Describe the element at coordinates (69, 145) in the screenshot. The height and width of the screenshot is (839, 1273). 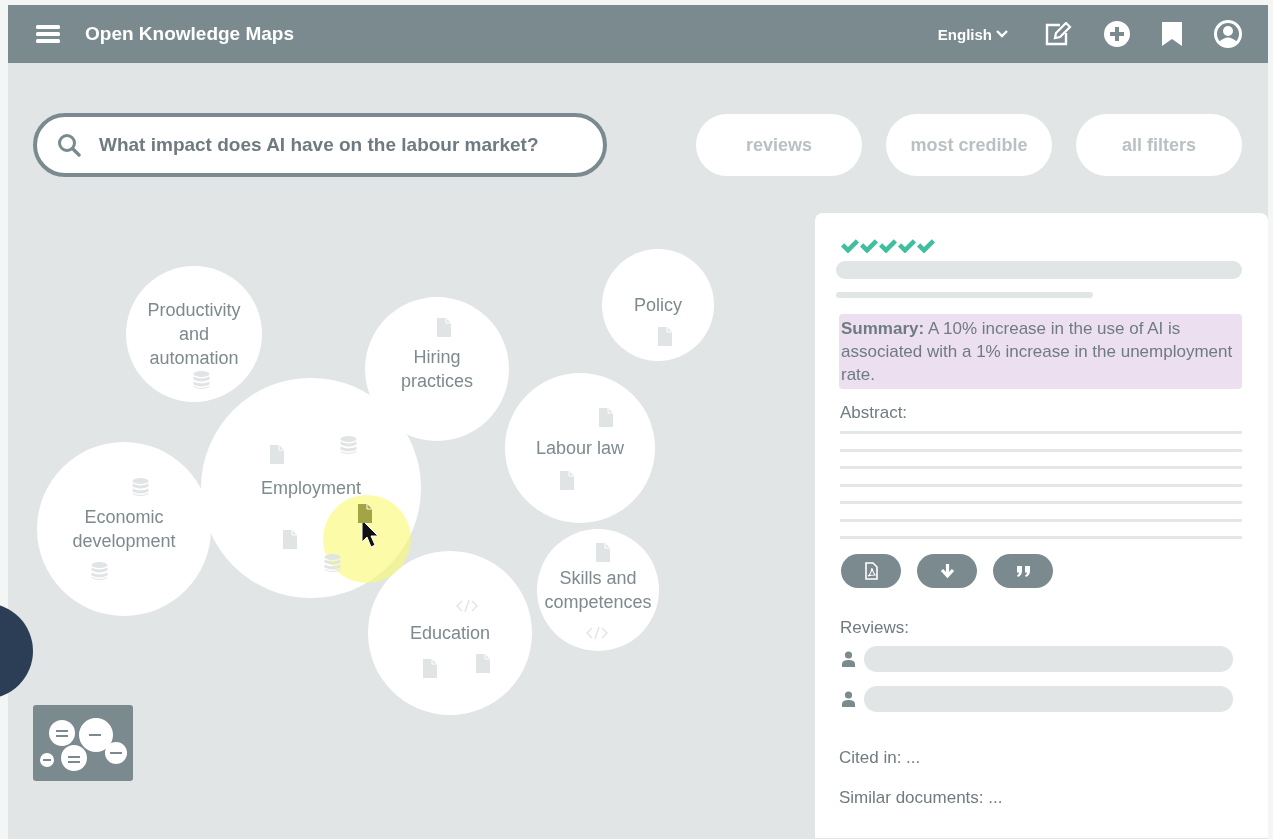
I see `search-icon` at that location.